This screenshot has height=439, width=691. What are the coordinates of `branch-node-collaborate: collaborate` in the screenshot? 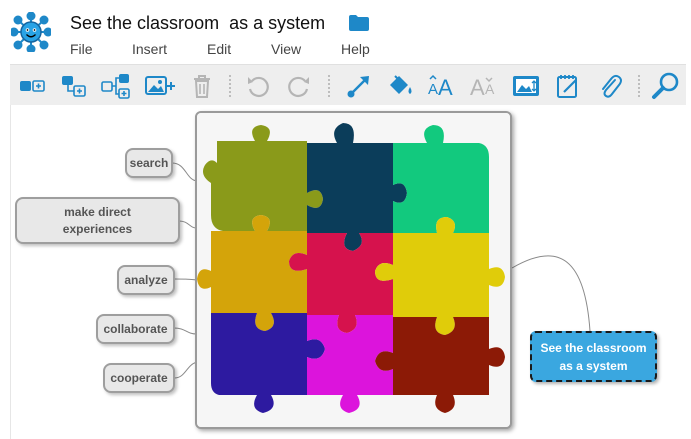 It's located at (135, 329).